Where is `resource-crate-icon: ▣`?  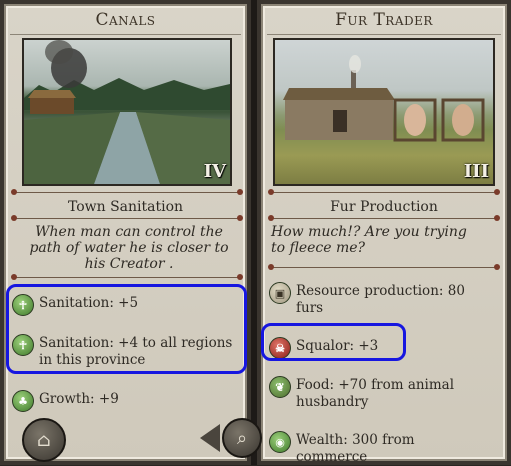 resource-crate-icon: ▣ is located at coordinates (280, 293).